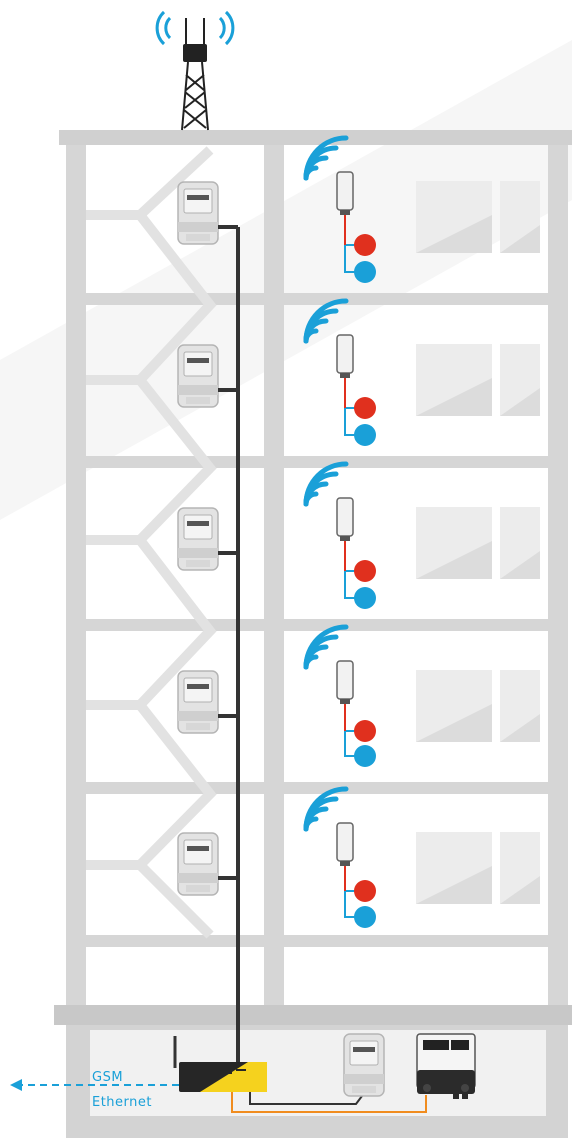 This screenshot has height=1138, width=572. What do you see at coordinates (107, 1077) in the screenshot?
I see `gsm-label: GSM` at bounding box center [107, 1077].